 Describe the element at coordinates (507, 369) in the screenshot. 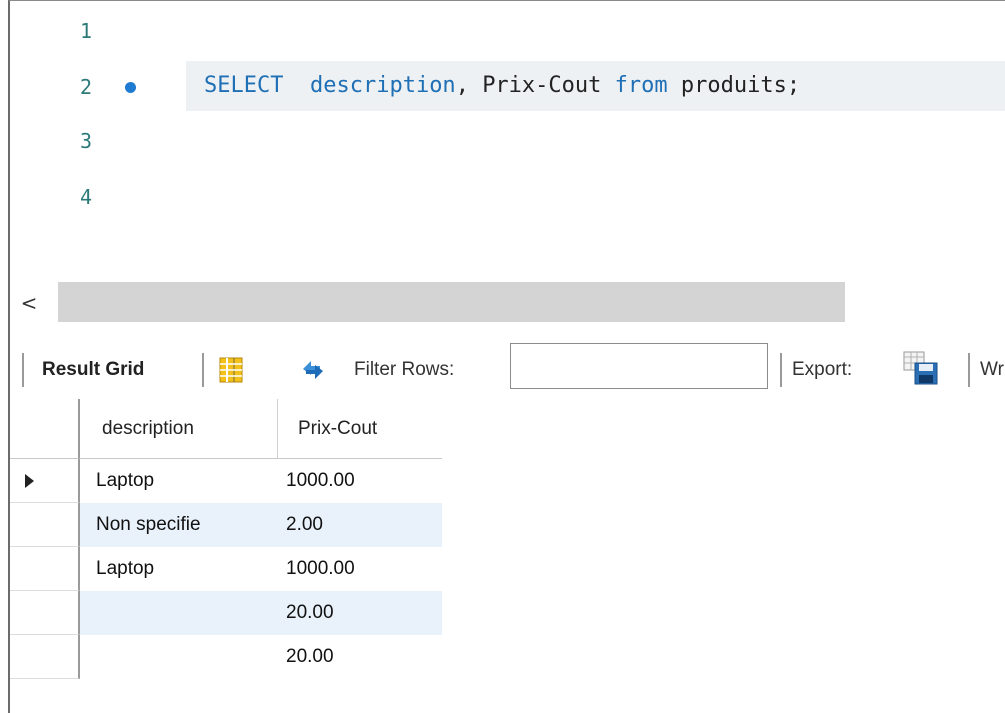

I see `result-toolbar: Result Grid Filter Rows: Export: Wr` at that location.